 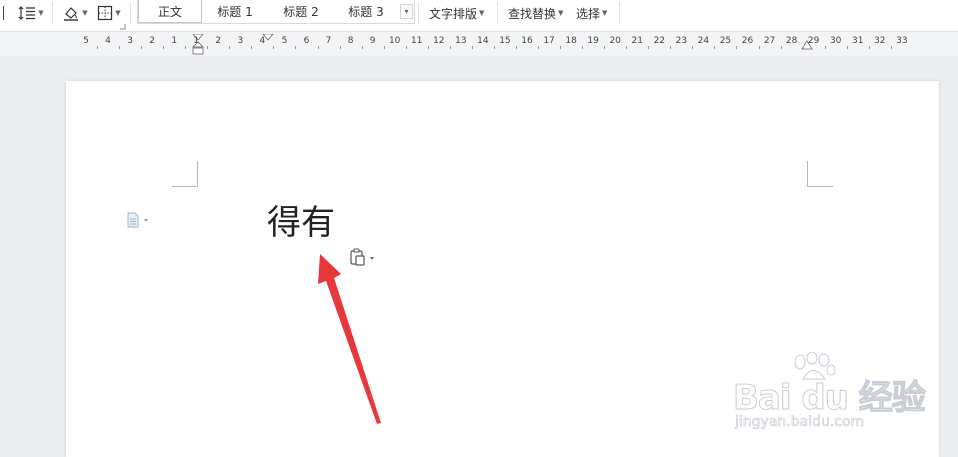 I want to click on ruler-number: 25, so click(x=725, y=41).